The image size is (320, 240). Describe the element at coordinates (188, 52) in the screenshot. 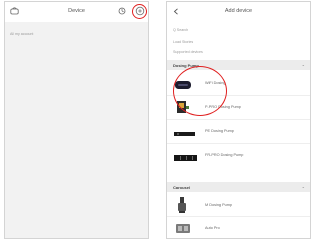

I see `menu-item-supported-devices: Supported devices` at that location.